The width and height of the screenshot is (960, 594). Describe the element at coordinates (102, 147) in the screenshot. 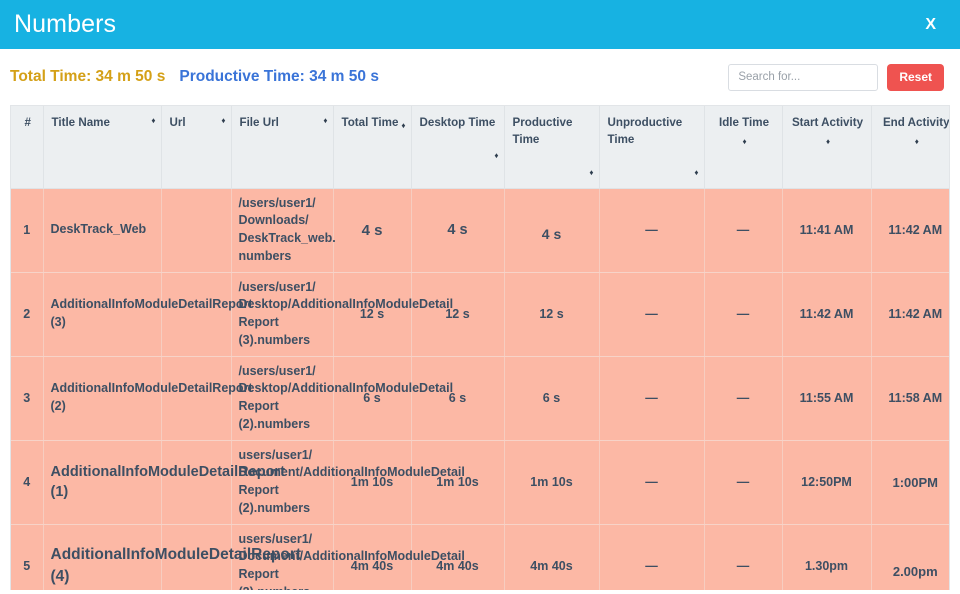

I see `column-header-title-name: Title Name ♦` at that location.